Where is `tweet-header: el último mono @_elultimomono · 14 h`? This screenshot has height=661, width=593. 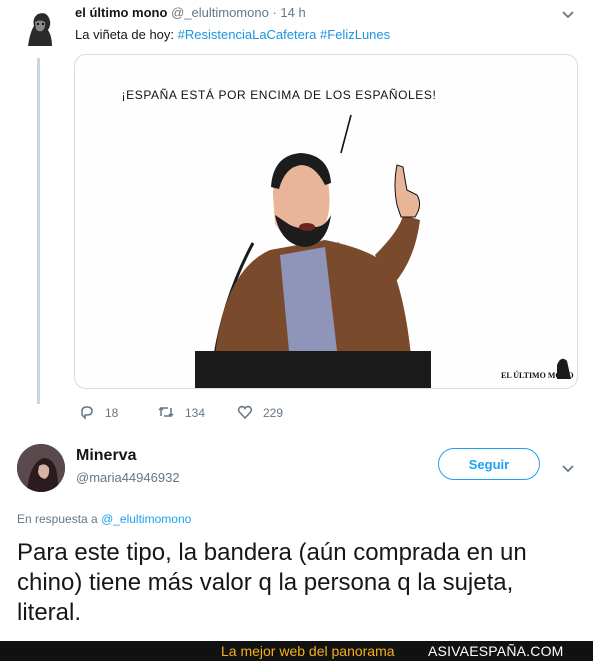
tweet-header: el último mono @_elultimomono · 14 h is located at coordinates (190, 12).